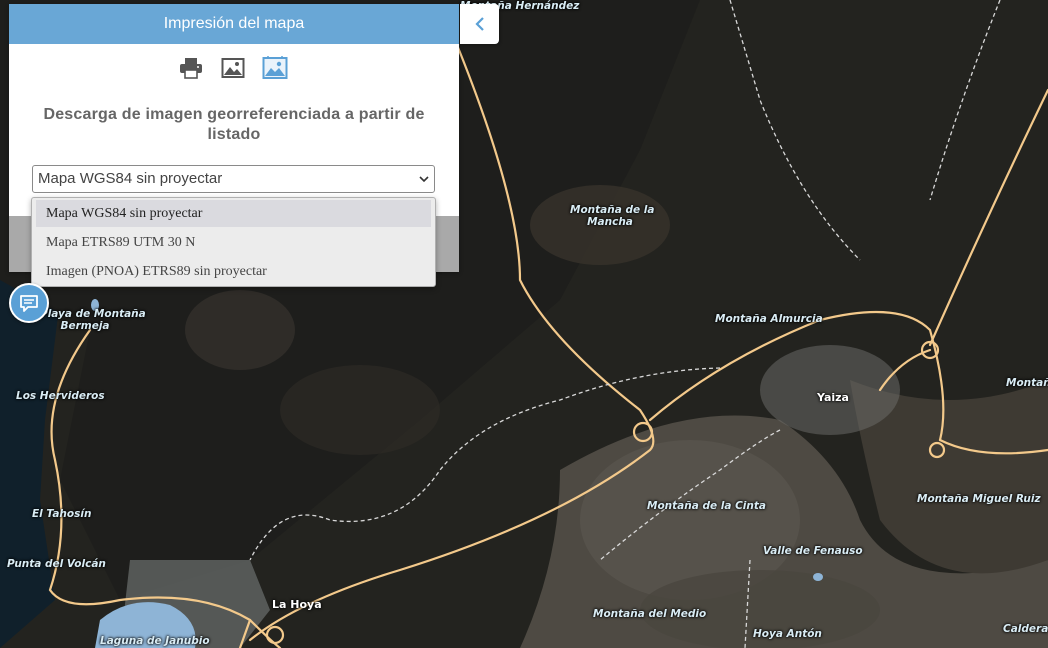 Image resolution: width=1048 pixels, height=648 pixels. I want to click on dropdown-option-etrs89-utm30n: Mapa ETRS89 UTM 30 N, so click(233, 242).